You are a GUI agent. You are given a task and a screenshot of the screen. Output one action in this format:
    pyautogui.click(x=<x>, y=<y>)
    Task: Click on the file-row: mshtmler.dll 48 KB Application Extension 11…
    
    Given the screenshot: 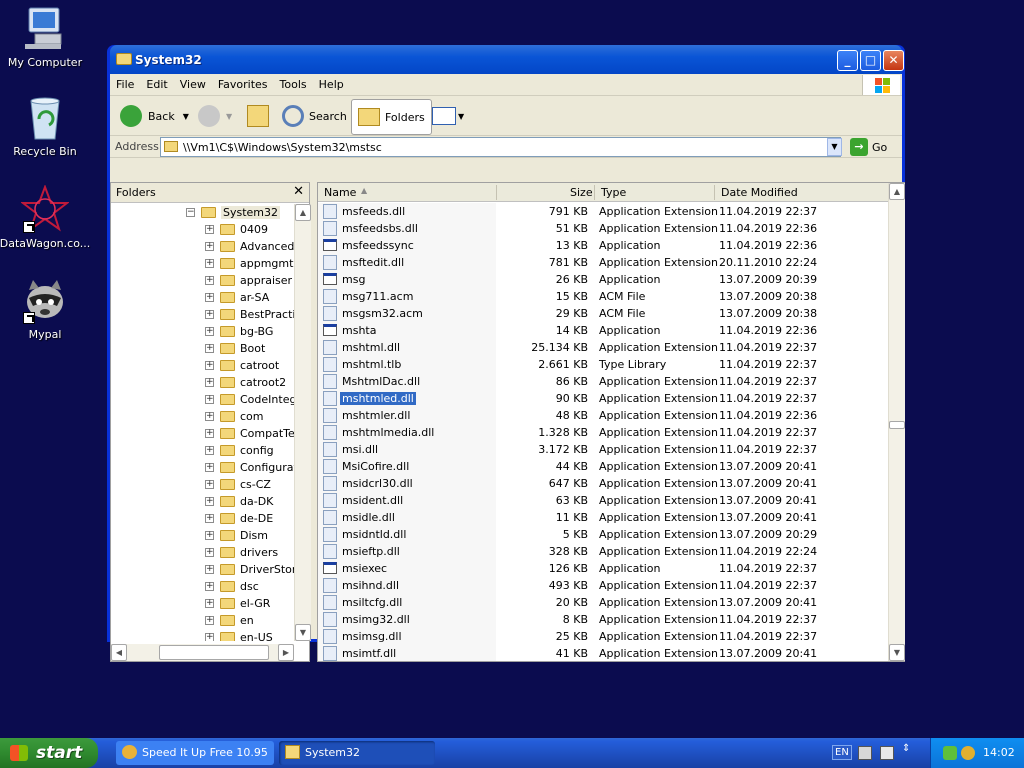 What is the action you would take?
    pyautogui.click(x=603, y=415)
    